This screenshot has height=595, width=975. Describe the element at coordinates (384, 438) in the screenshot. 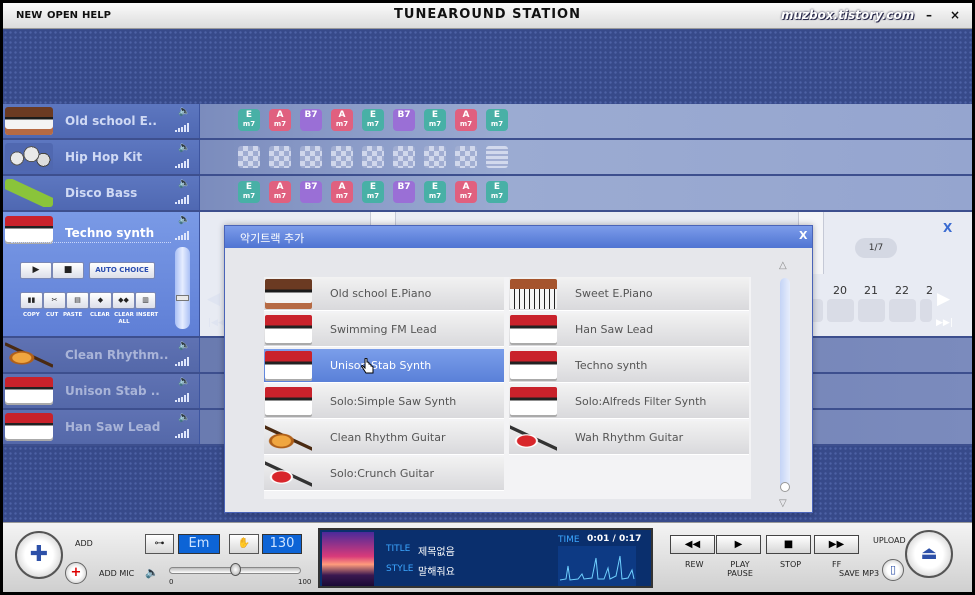

I see `instrument-option: Clean Rhythm Guitar` at that location.